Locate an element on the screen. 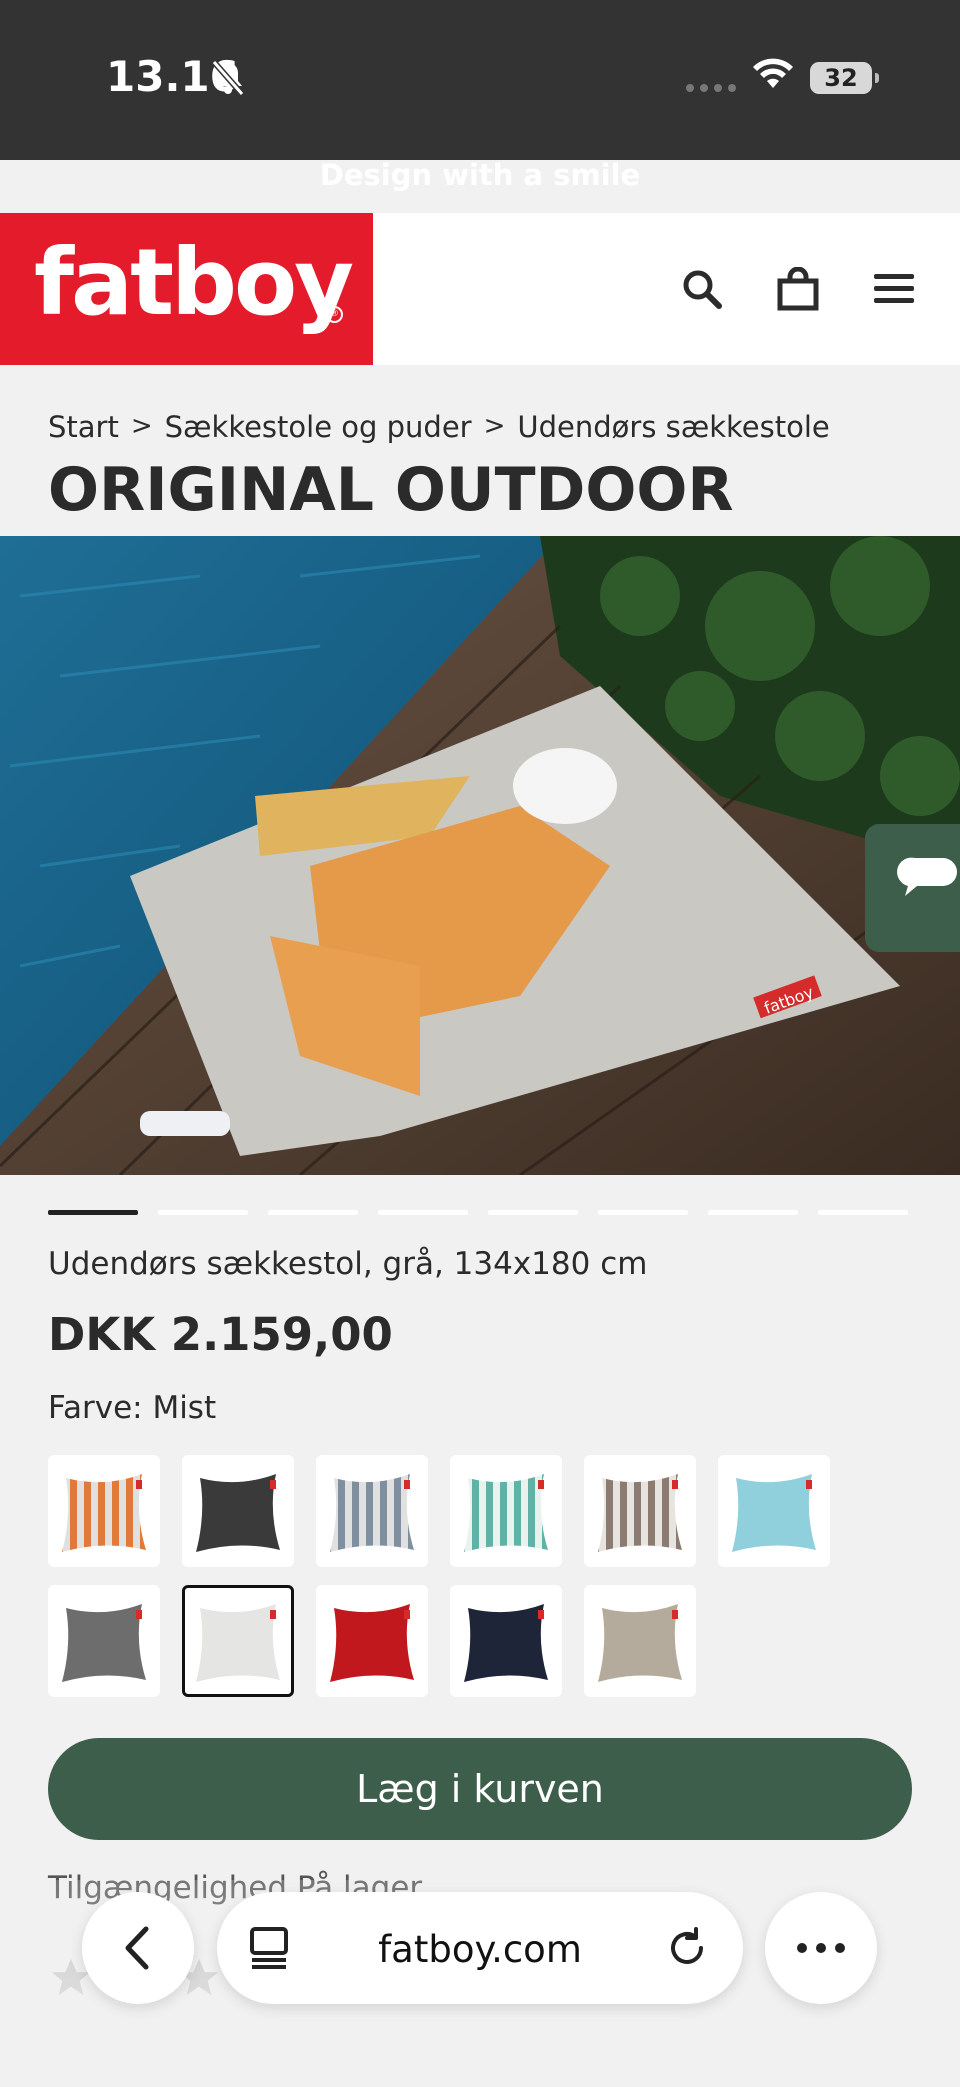  chevron-left-icon is located at coordinates (137, 1948).